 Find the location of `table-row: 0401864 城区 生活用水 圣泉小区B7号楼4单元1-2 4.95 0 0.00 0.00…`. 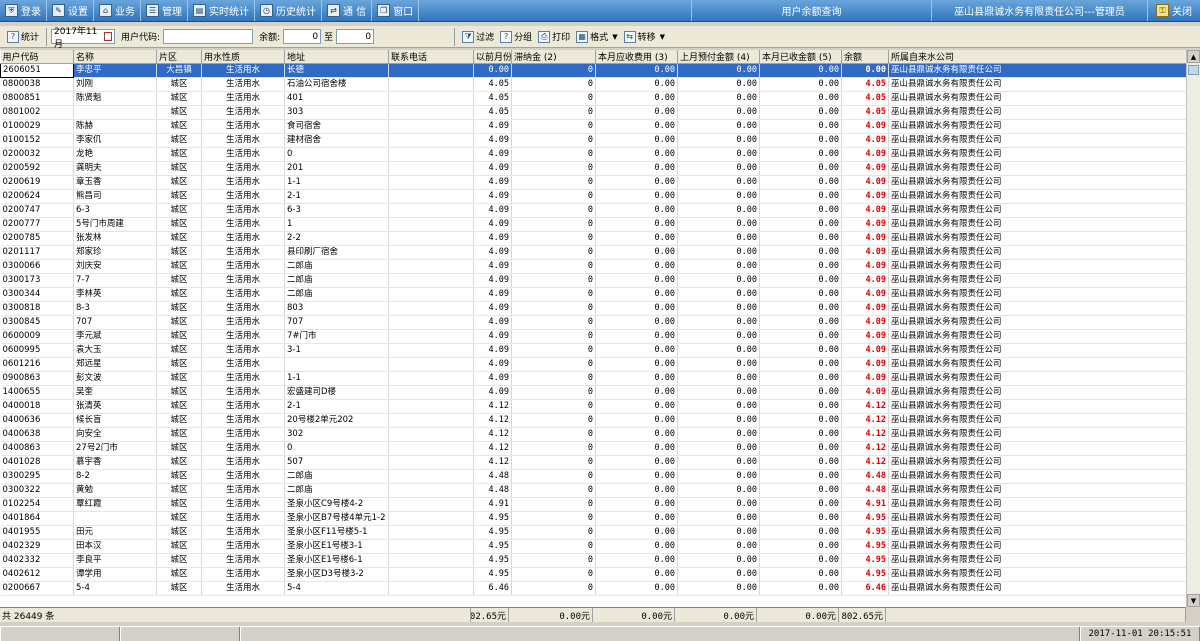

table-row: 0401864 城区 生活用水 圣泉小区B7号楼4单元1-2 4.95 0 0.00 0.00… is located at coordinates (593, 518).